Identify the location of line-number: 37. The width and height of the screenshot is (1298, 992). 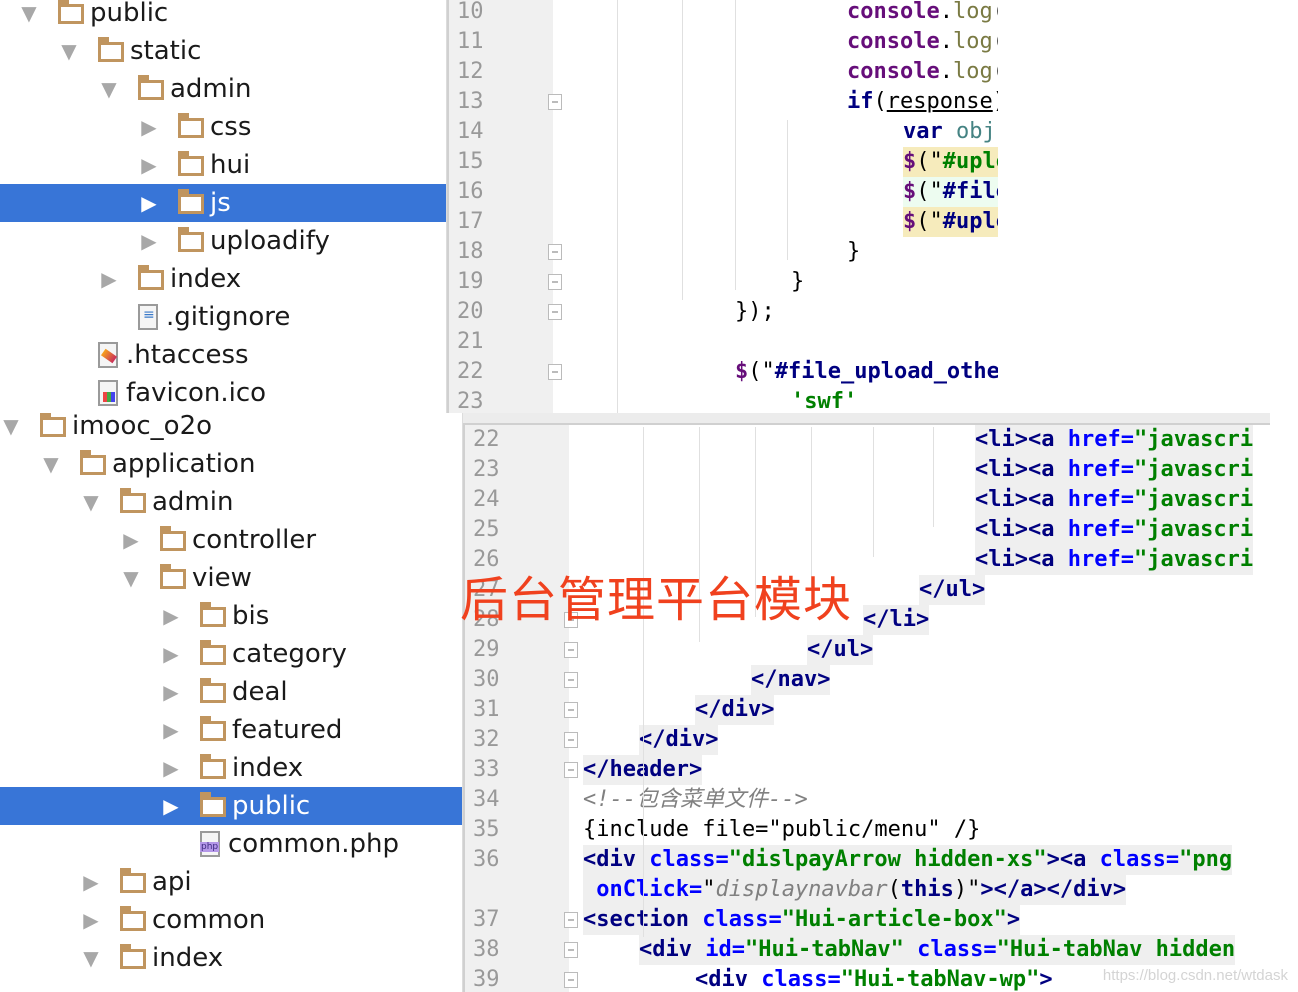
(486, 919).